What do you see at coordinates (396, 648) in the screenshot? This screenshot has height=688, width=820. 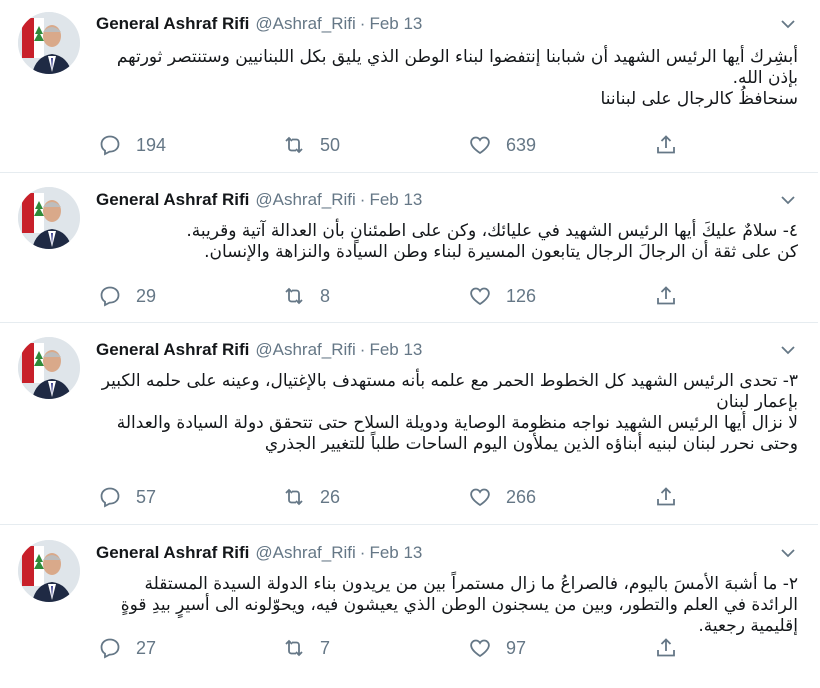 I see `tweet-actions: 27 7 97` at bounding box center [396, 648].